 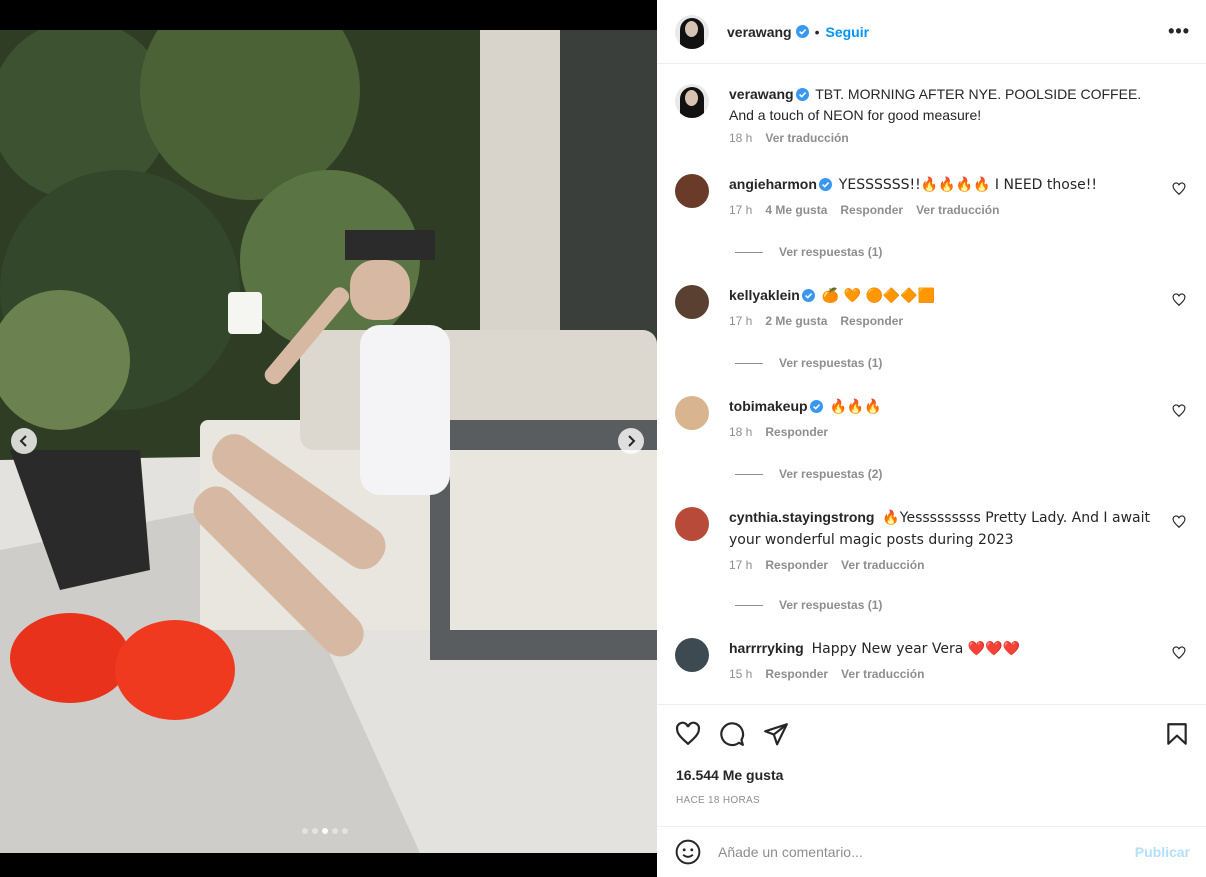 What do you see at coordinates (932, 417) in the screenshot?
I see `comment-item: tobimakeup 🔥🔥🔥 18 h Responder` at bounding box center [932, 417].